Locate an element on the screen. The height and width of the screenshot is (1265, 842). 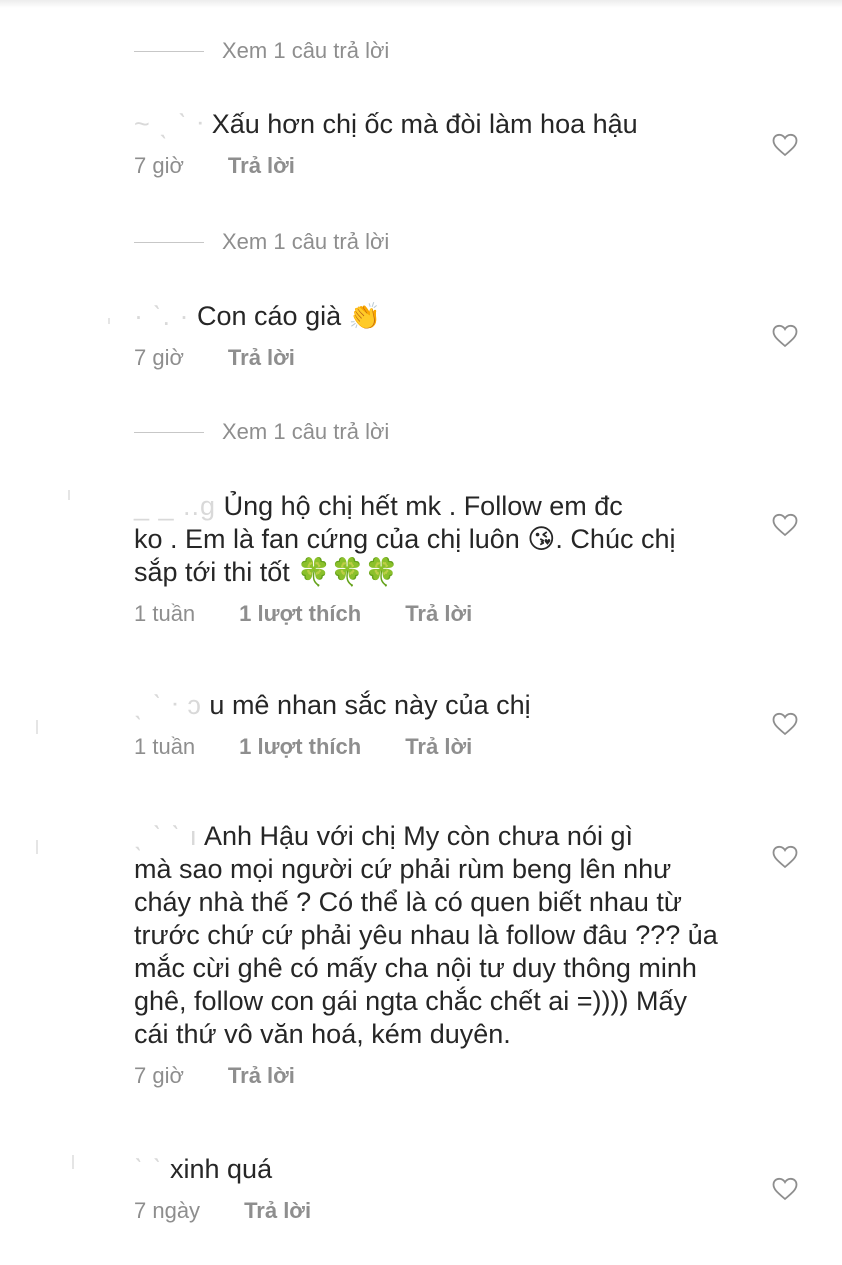
comment-username: ˎ ˋ ᐧ ɔ is located at coordinates (168, 705).